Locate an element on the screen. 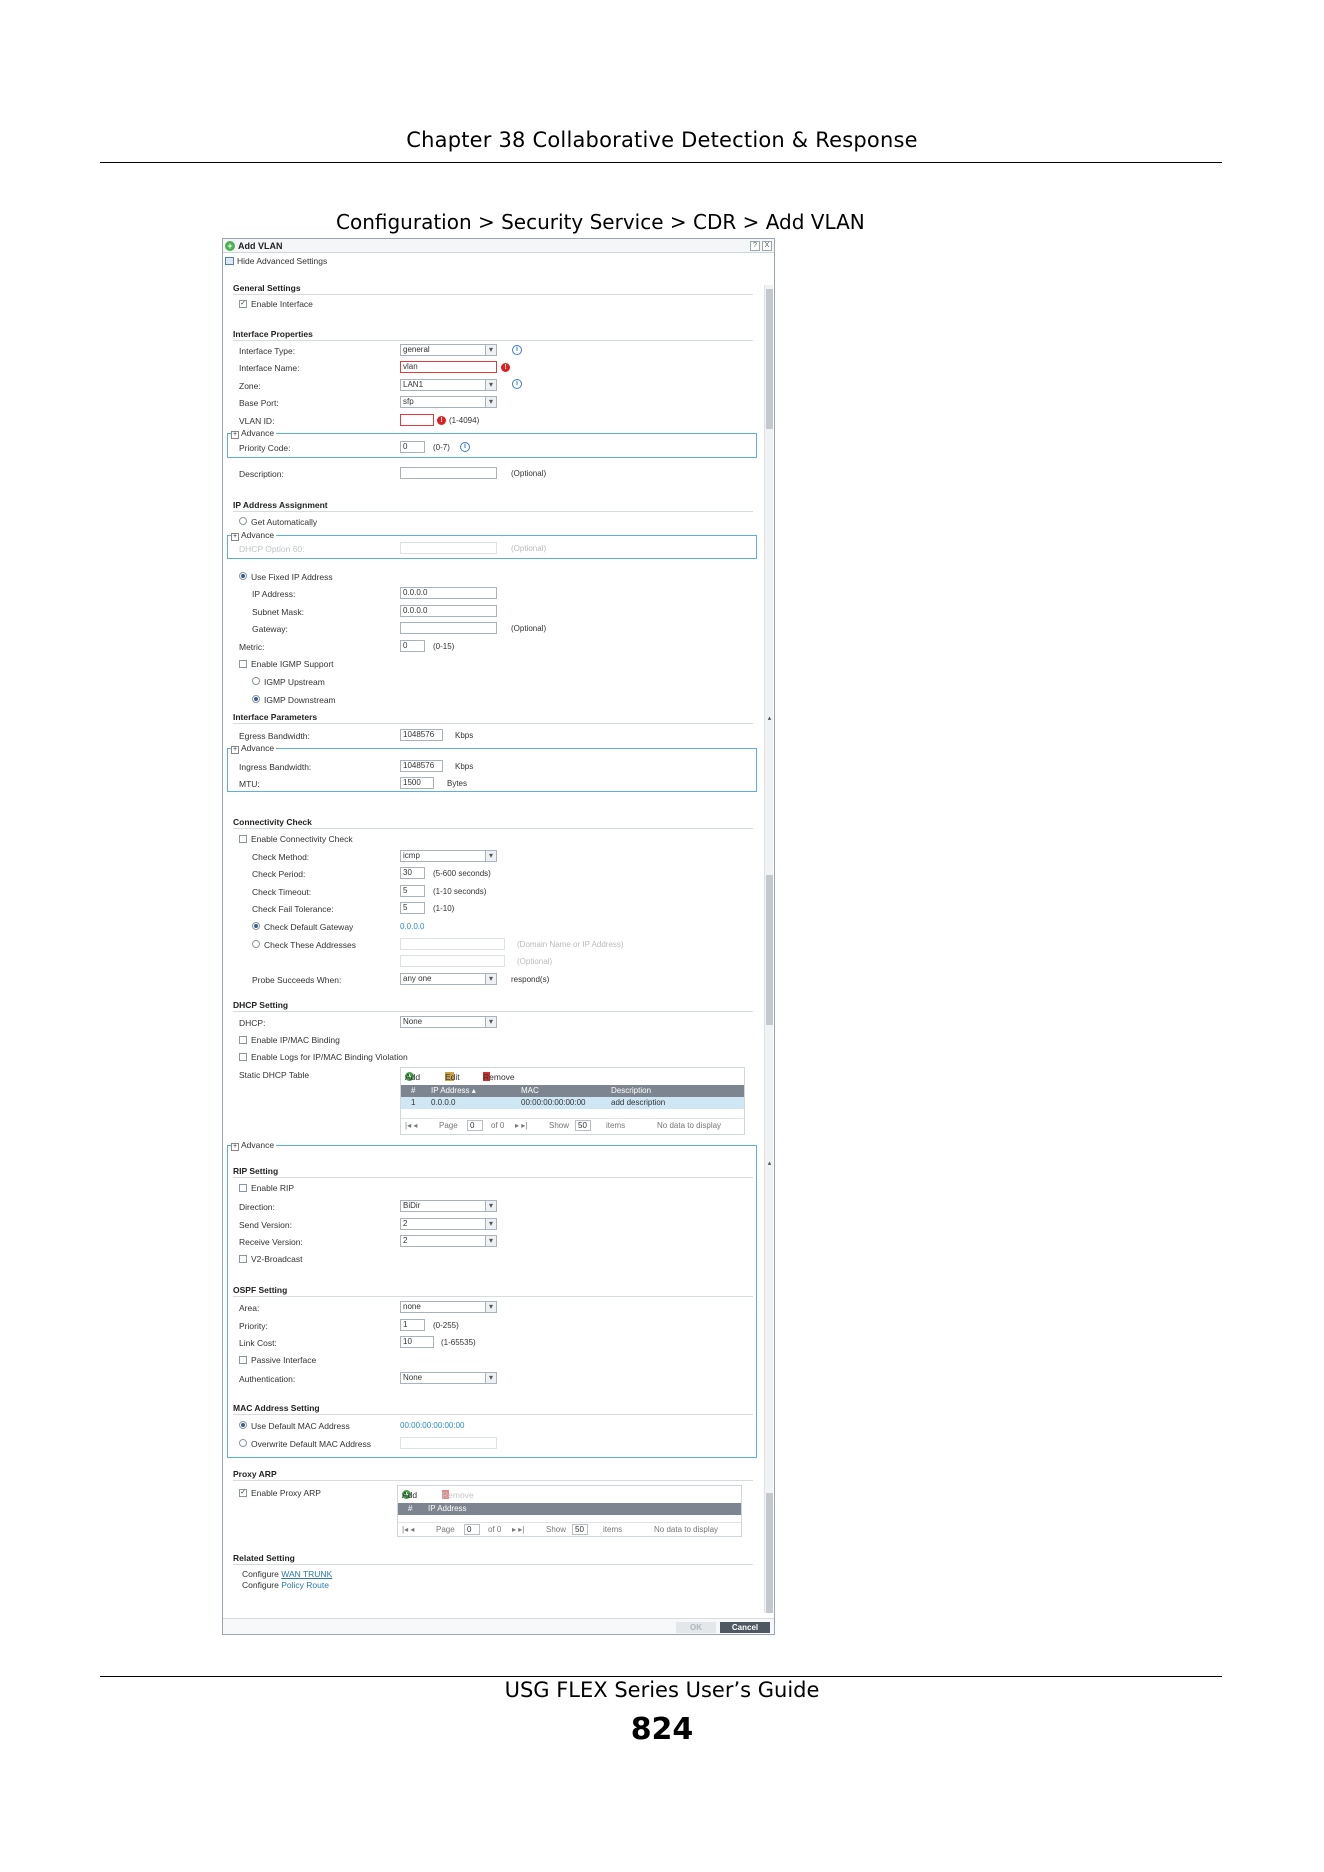  hide-advanced-link: Hide Advanced Settings is located at coordinates (276, 261).